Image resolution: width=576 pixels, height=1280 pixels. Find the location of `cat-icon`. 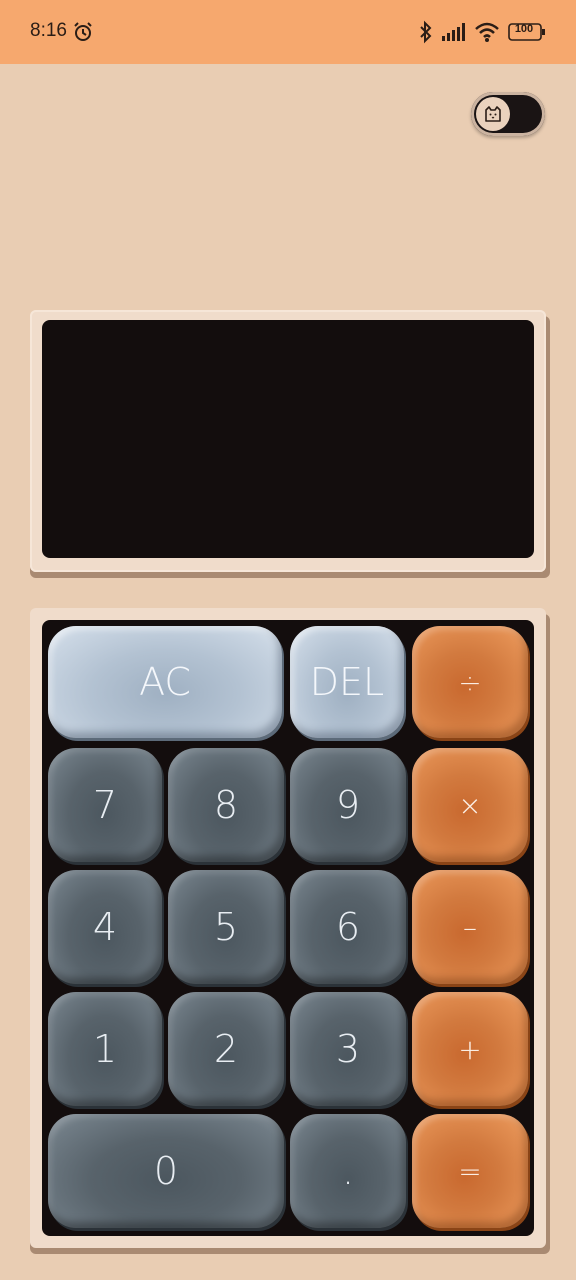

cat-icon is located at coordinates (493, 114).